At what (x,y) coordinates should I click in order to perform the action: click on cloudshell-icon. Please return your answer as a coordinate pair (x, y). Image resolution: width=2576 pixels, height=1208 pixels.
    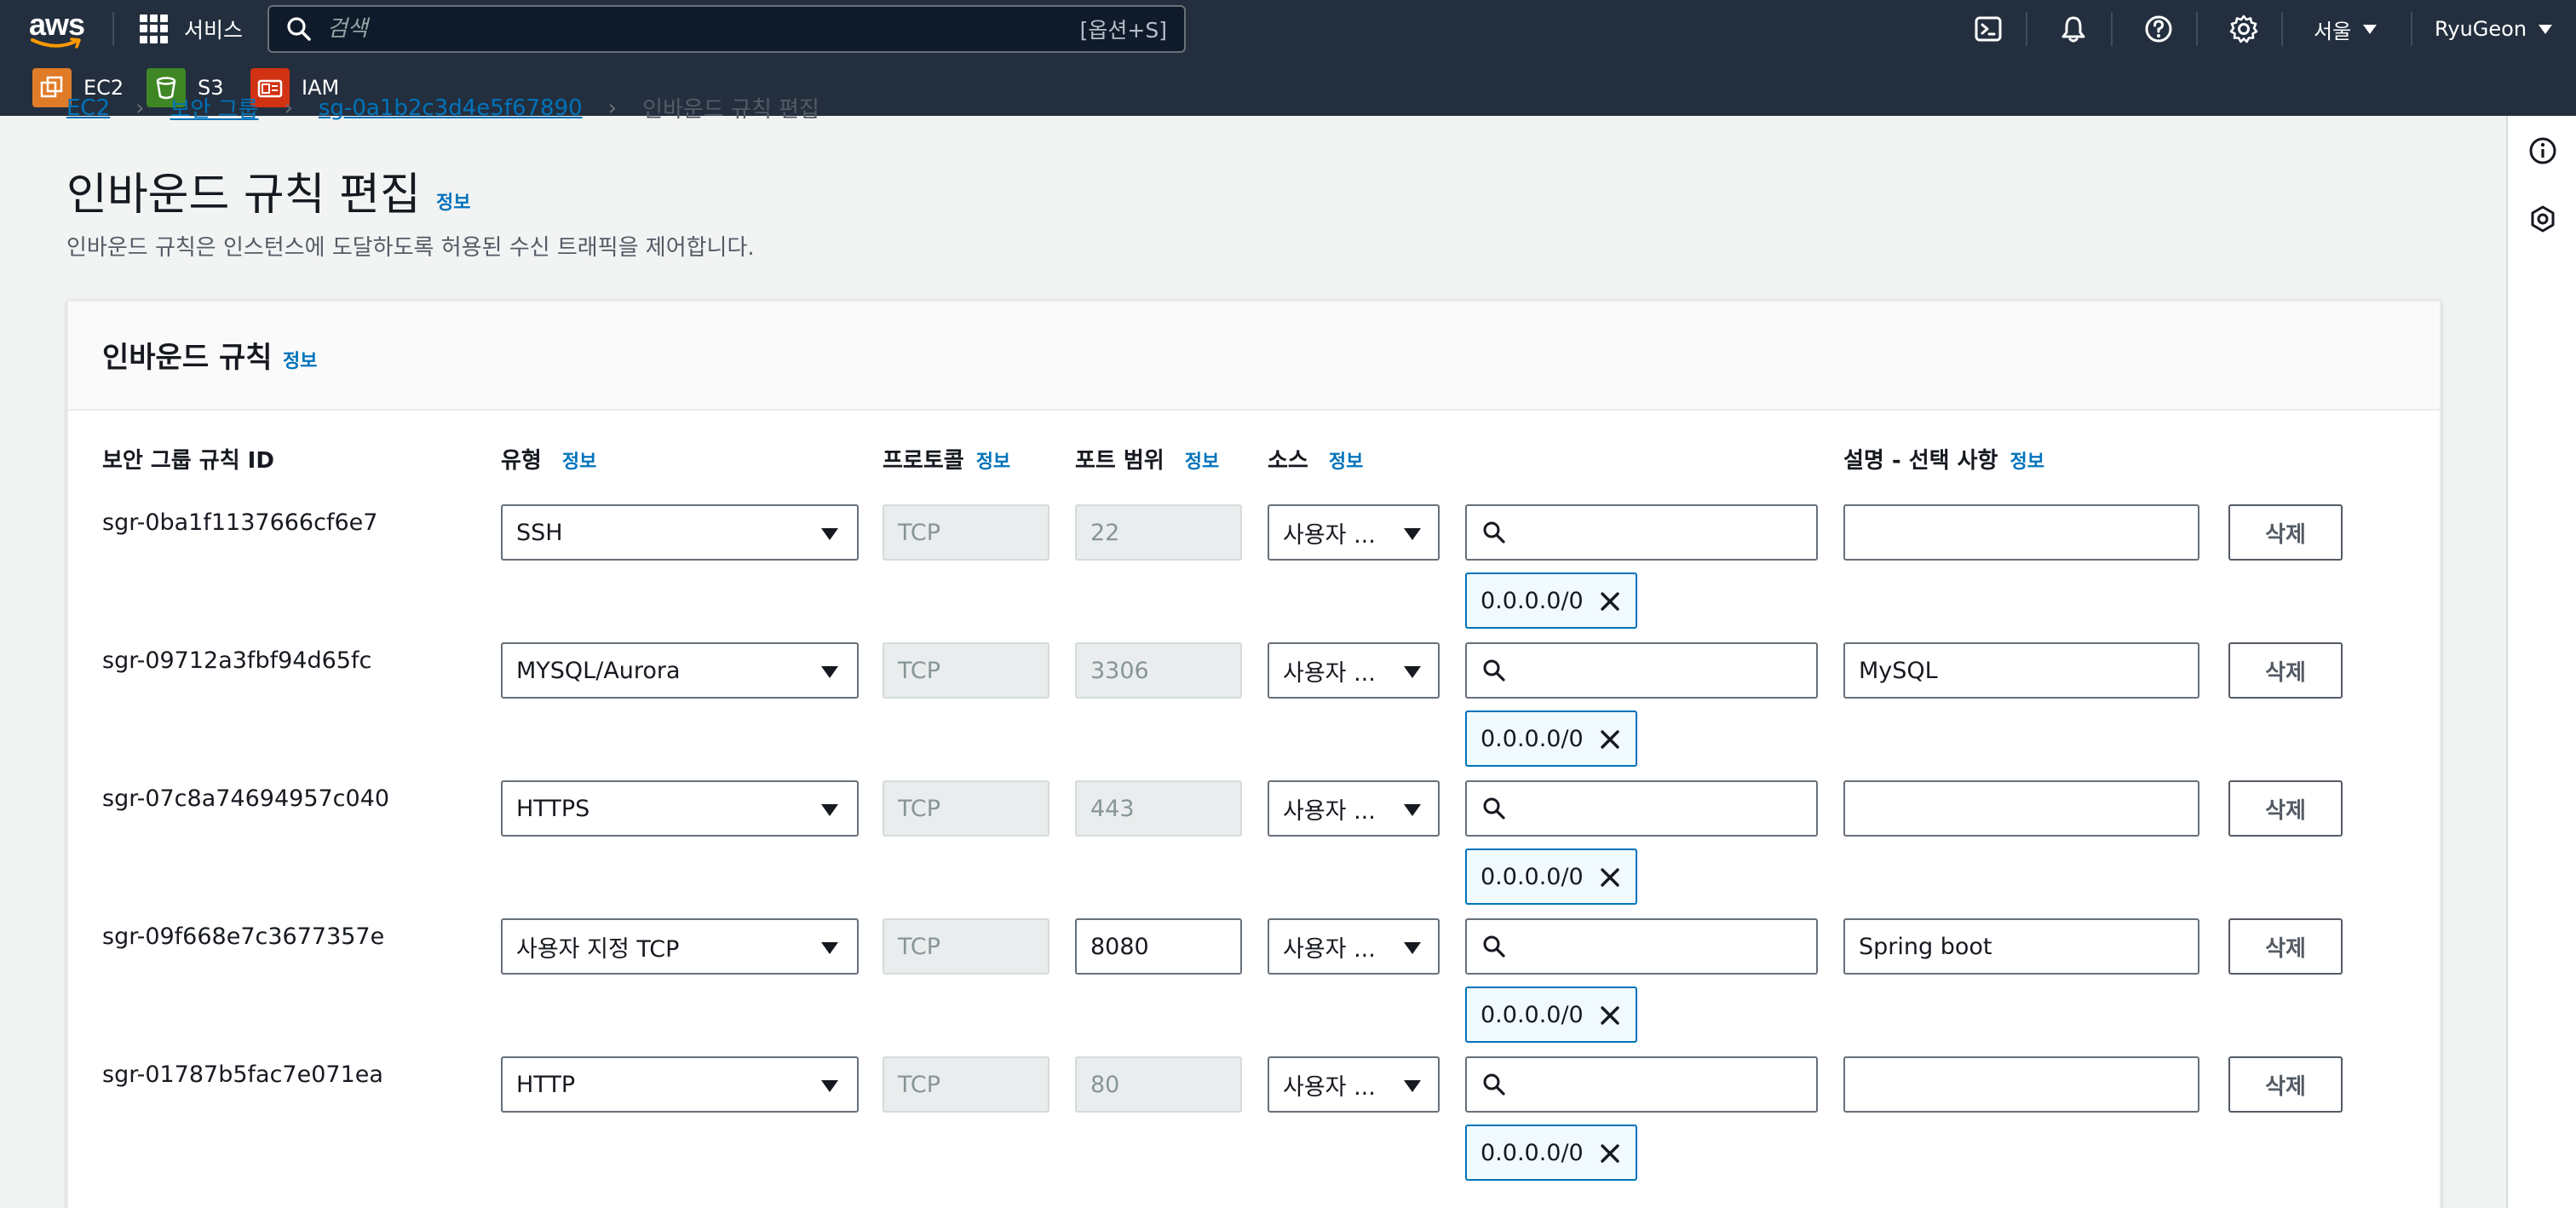
    Looking at the image, I should click on (1988, 29).